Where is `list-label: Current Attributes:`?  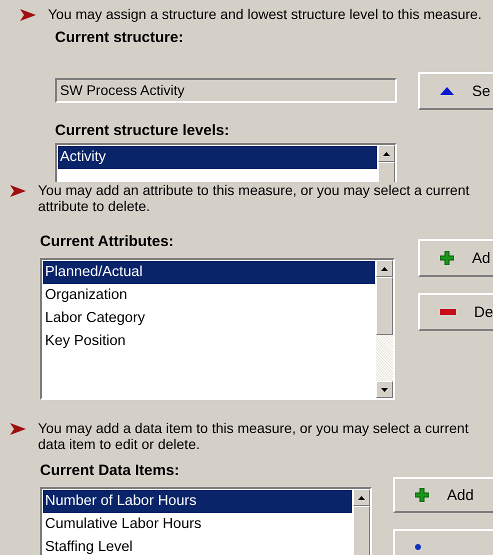 list-label: Current Attributes: is located at coordinates (107, 241).